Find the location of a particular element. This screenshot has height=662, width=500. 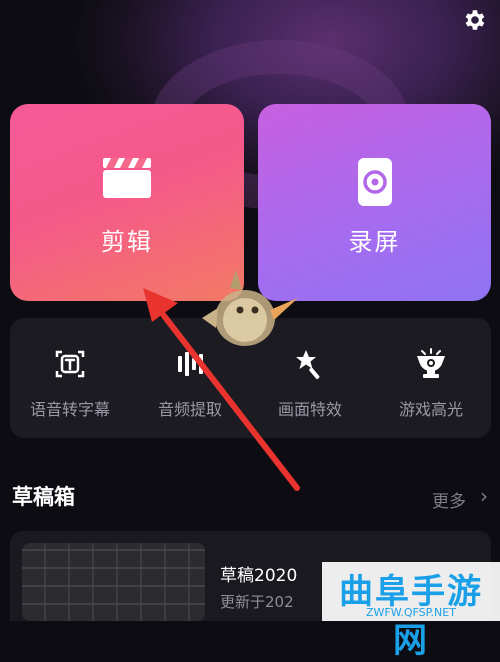

watermark-url: ZWFW.QFSP.NET is located at coordinates (411, 612).